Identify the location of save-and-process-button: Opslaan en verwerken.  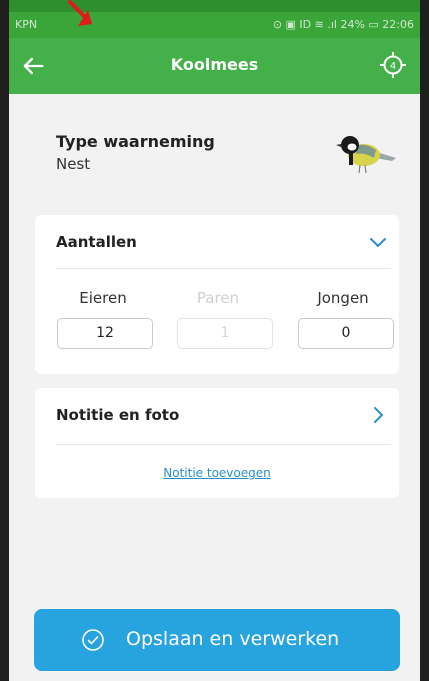
(217, 640).